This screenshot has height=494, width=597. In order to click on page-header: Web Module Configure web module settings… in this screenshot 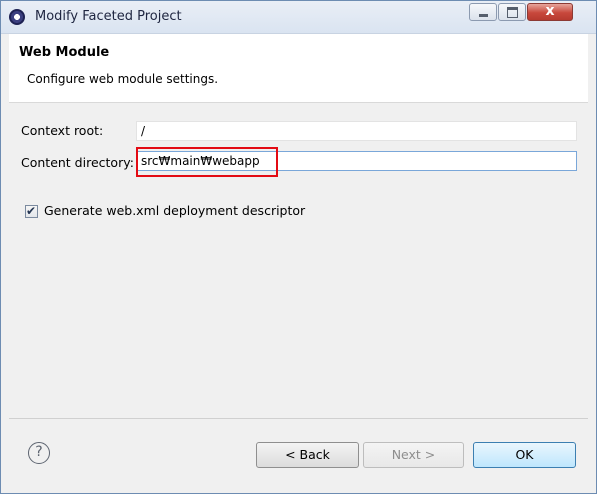, I will do `click(298, 68)`.